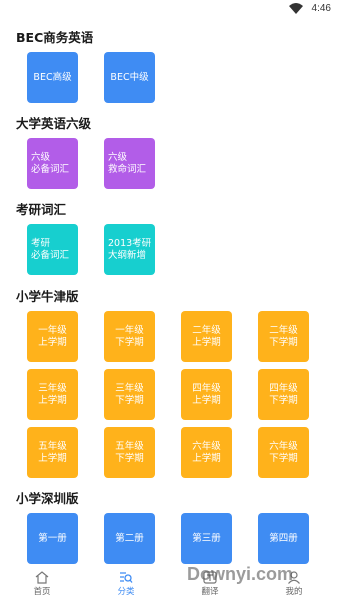  Describe the element at coordinates (129, 394) in the screenshot. I see `tile-oxford-grade3-term2: 三年级 下学期` at that location.